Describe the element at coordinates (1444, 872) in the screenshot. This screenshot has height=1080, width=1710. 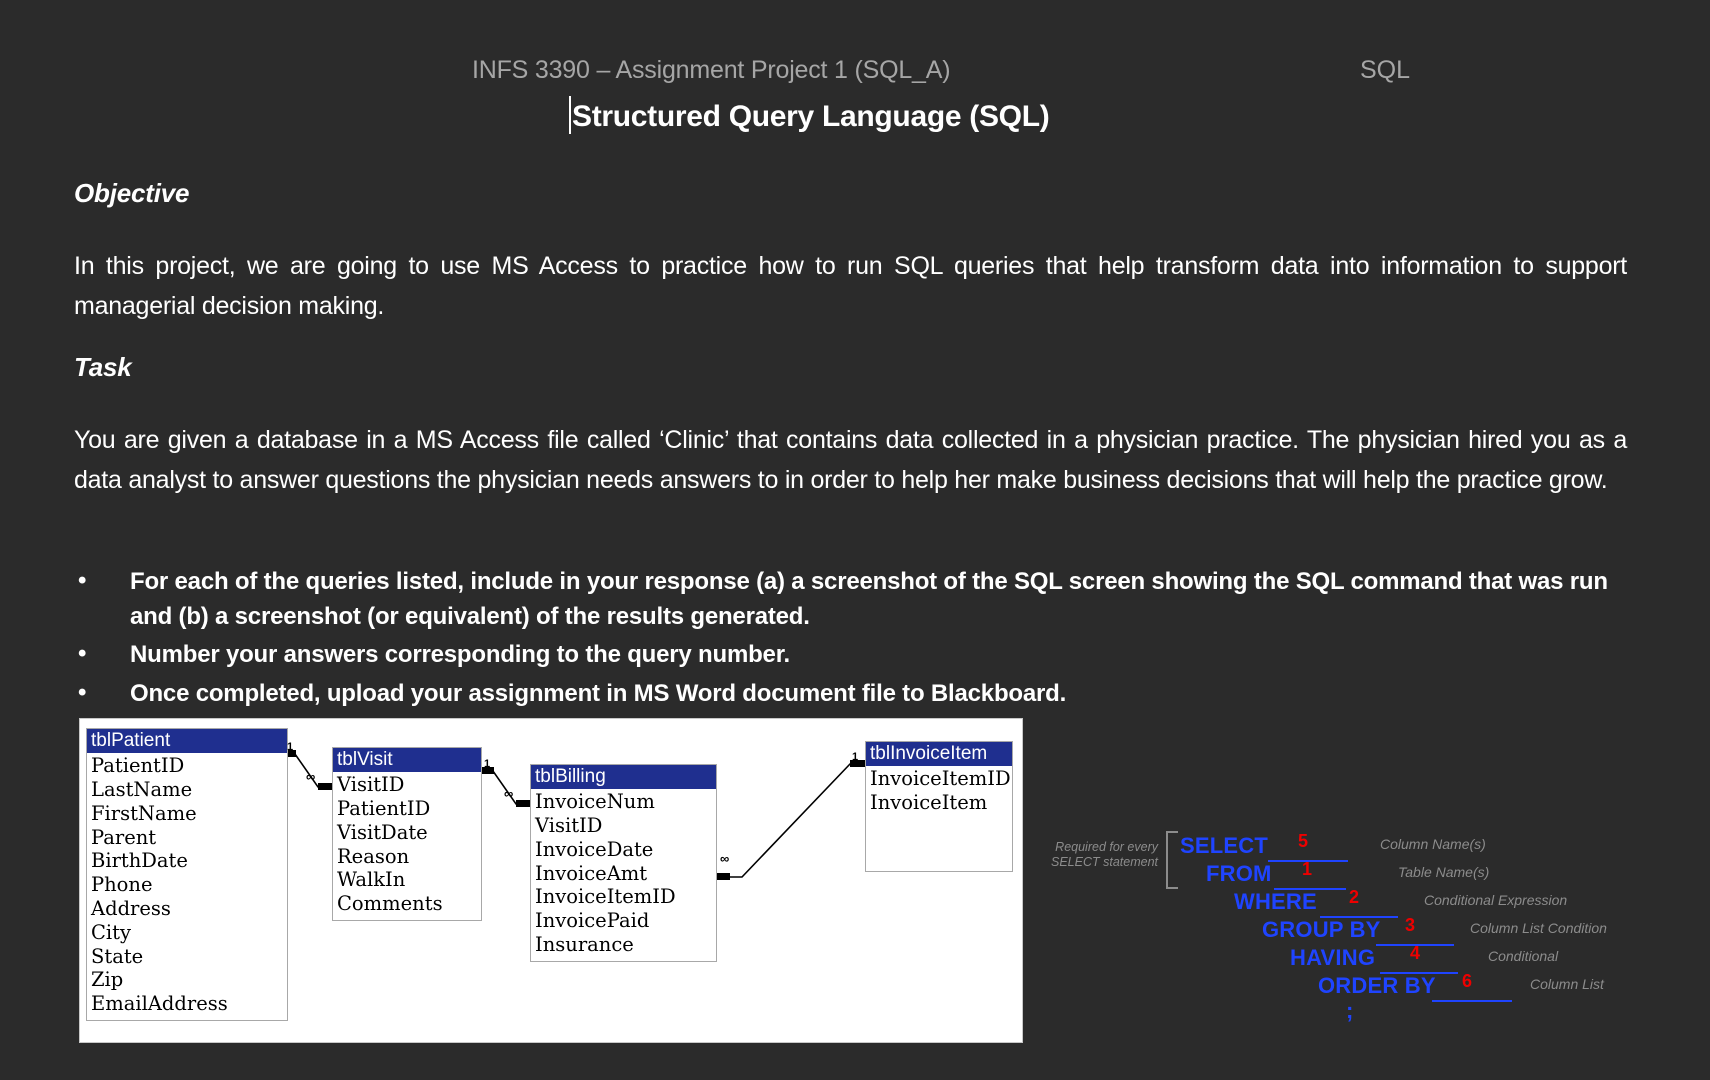
I see `sql-annotation-from: Table Name(s)` at that location.